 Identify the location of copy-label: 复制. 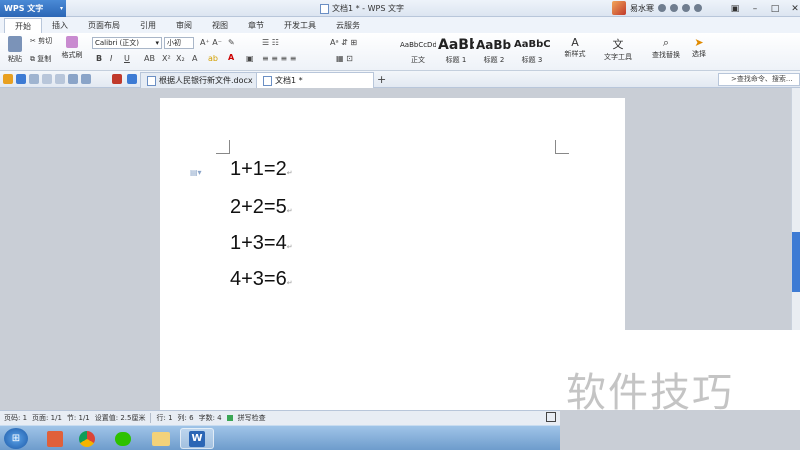
(44, 59).